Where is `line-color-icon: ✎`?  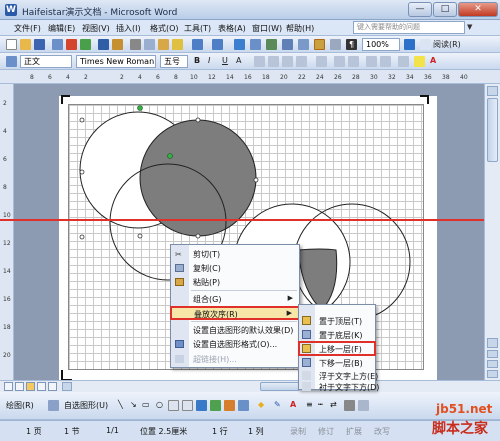
line-color-icon: ✎ is located at coordinates (277, 404).